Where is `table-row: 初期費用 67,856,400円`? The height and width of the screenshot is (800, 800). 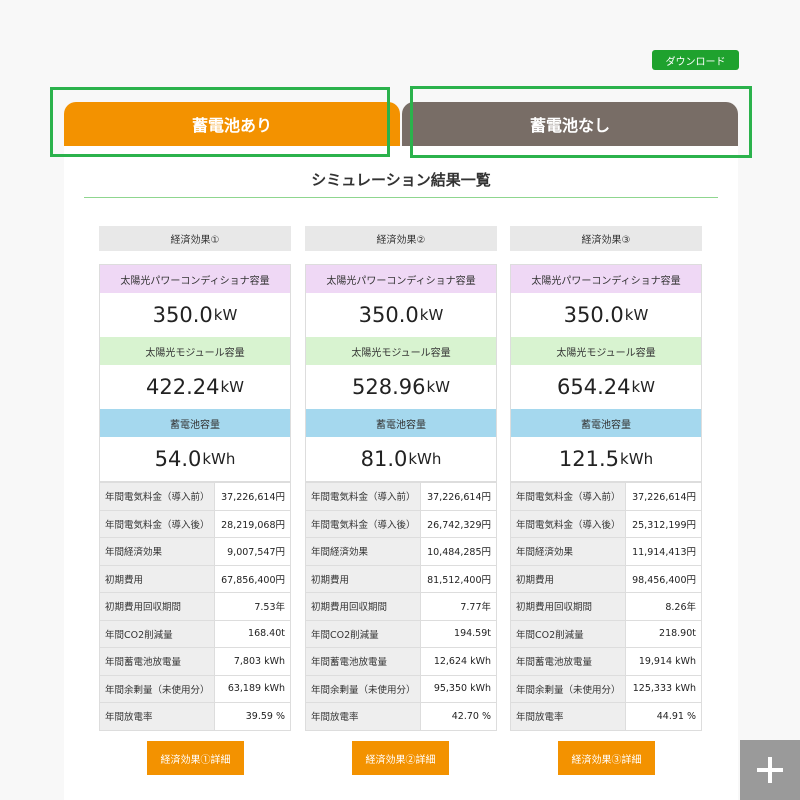 table-row: 初期費用 67,856,400円 is located at coordinates (195, 578).